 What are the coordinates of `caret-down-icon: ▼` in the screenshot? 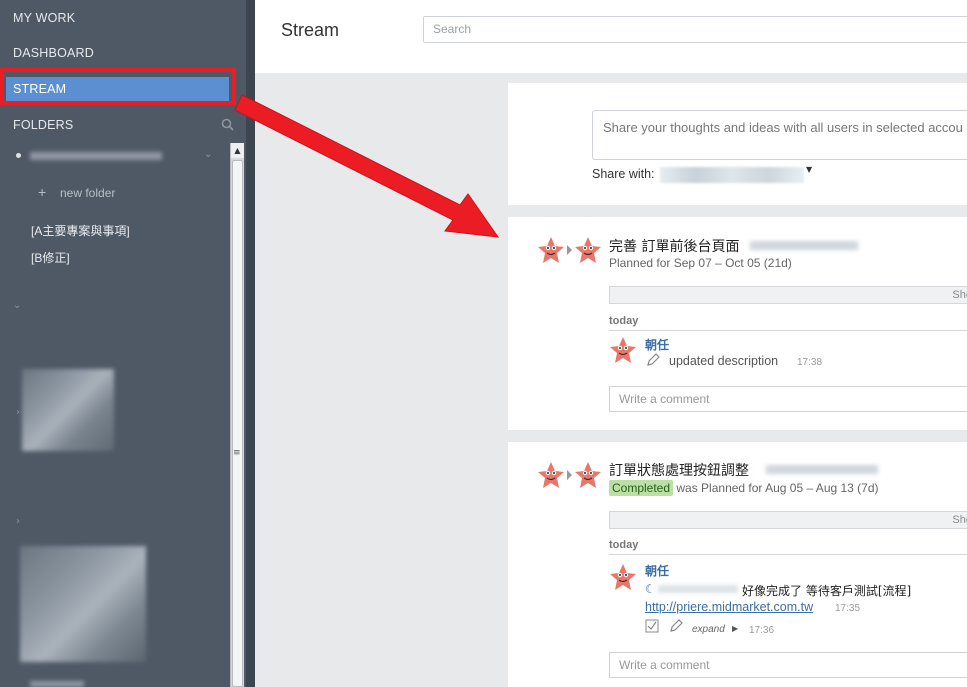 It's located at (809, 169).